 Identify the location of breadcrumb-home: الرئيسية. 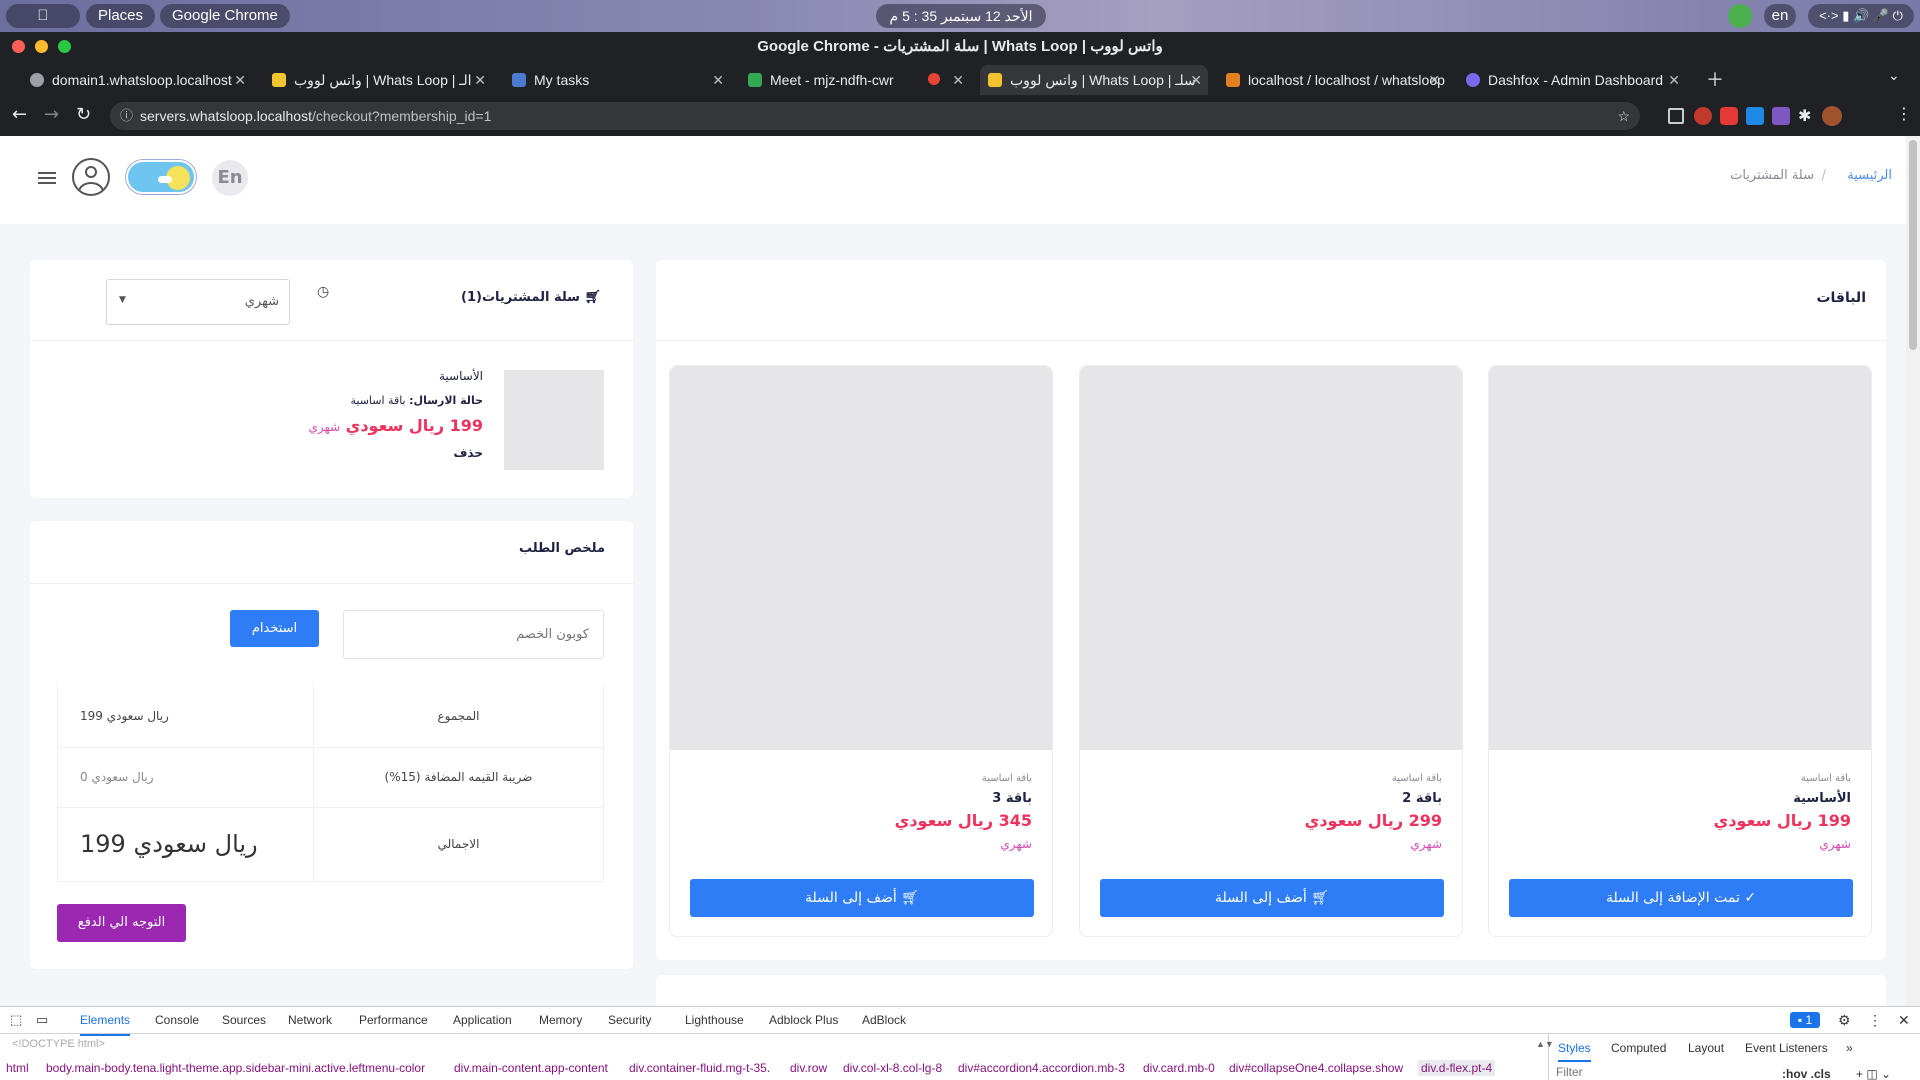
(1869, 175).